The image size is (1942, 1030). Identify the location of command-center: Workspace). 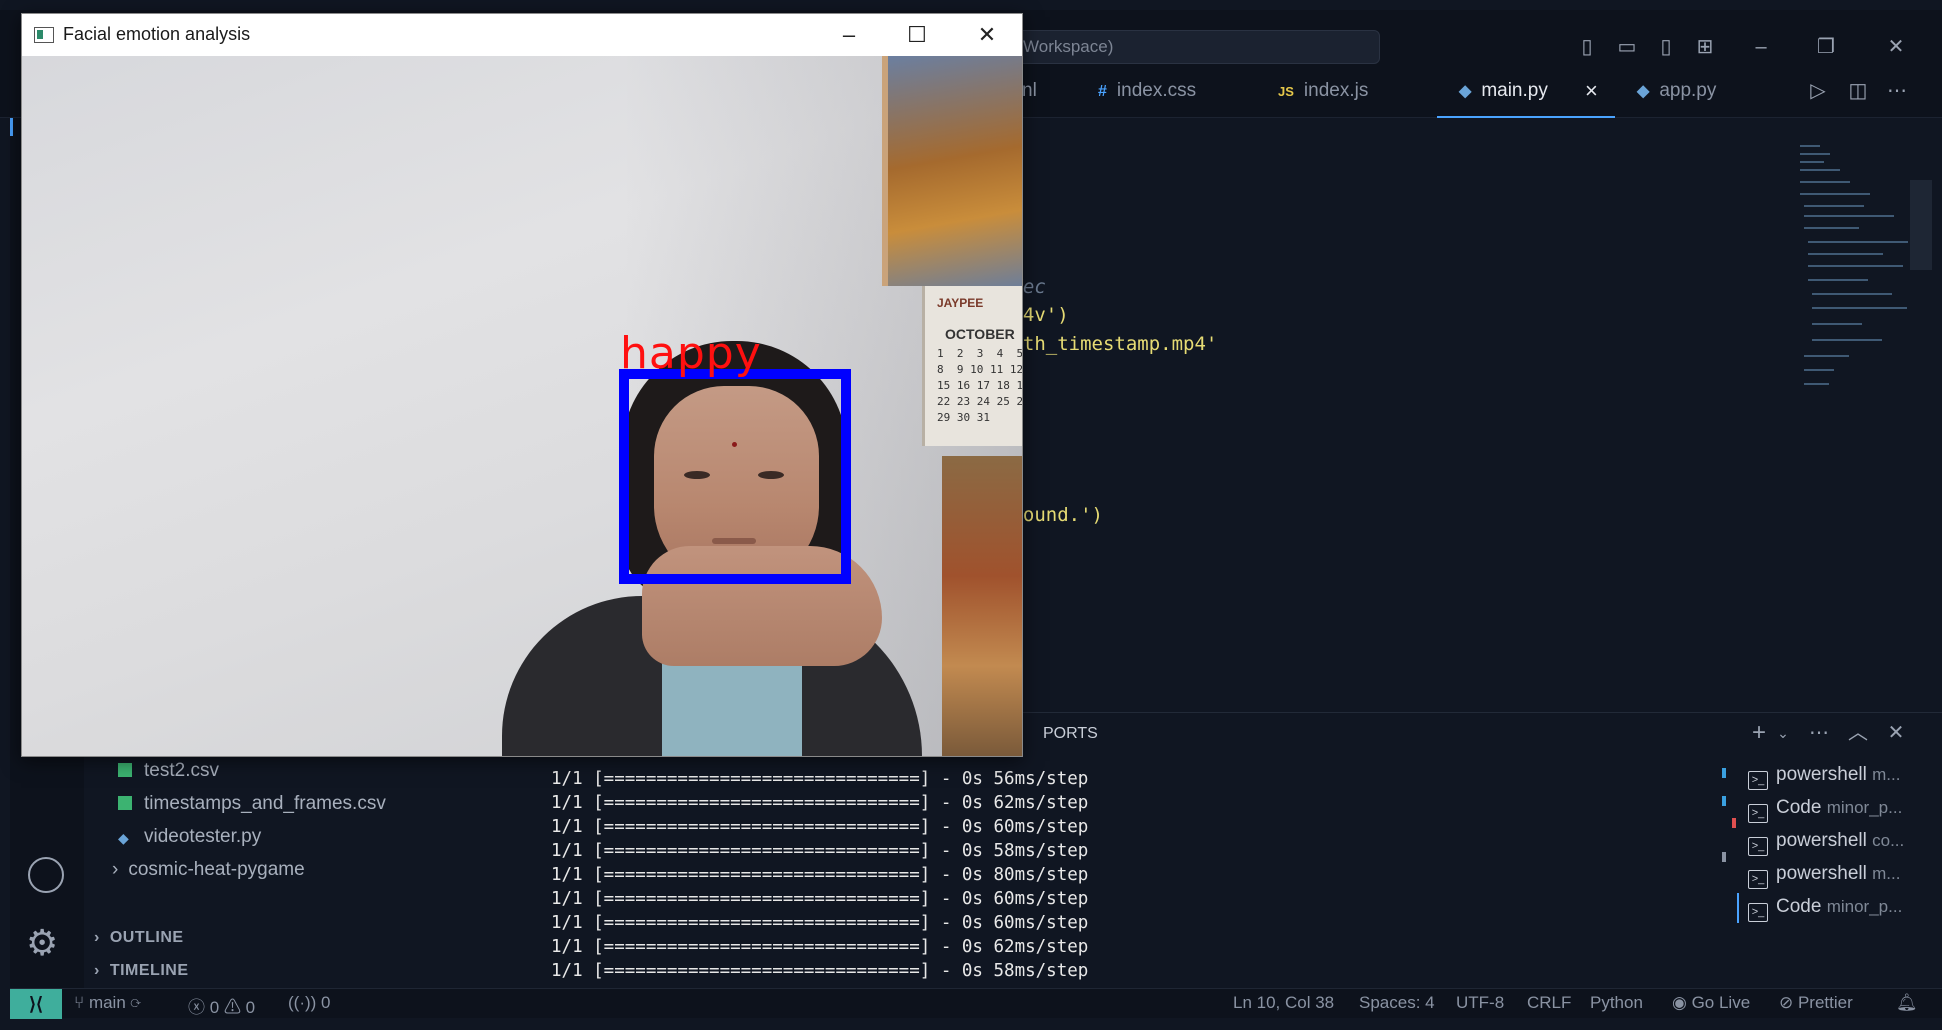
(1195, 47).